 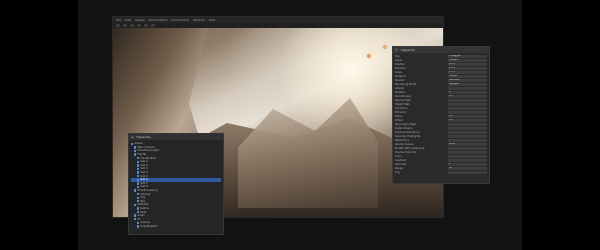 I want to click on row-label: Secondary Maps, so click(x=406, y=124).